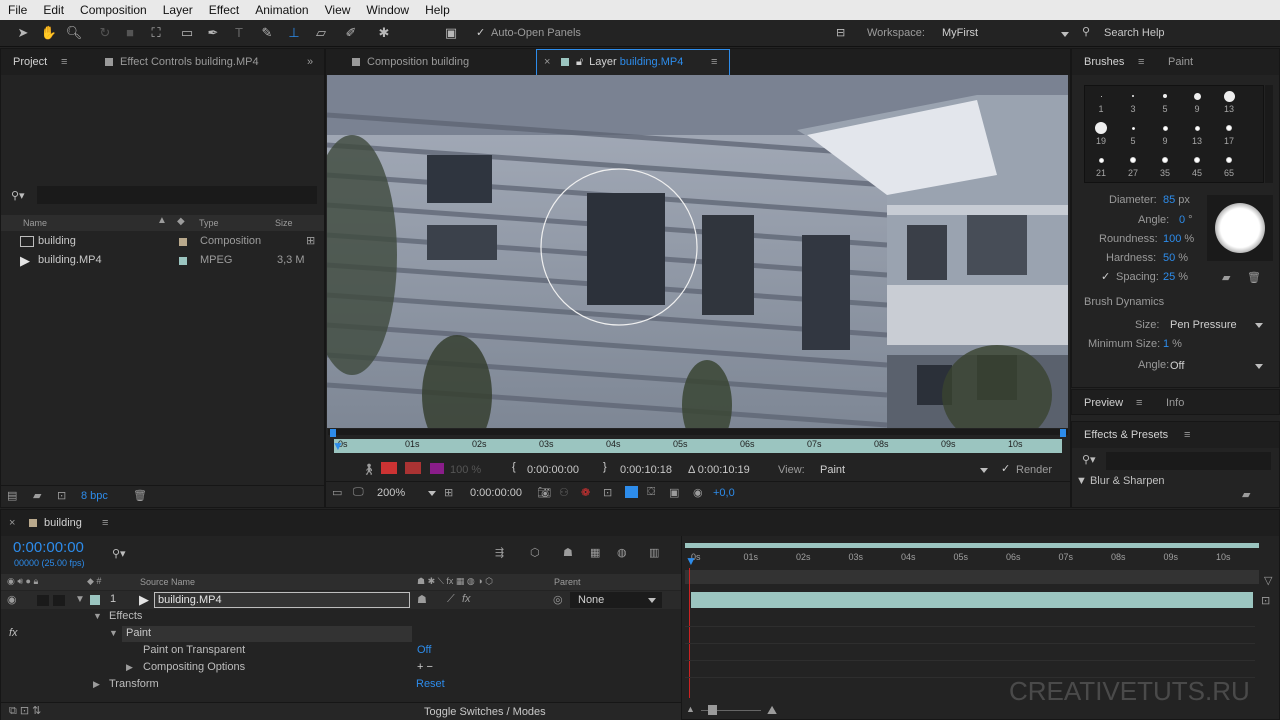  I want to click on tab-paint: Paint, so click(1180, 62).